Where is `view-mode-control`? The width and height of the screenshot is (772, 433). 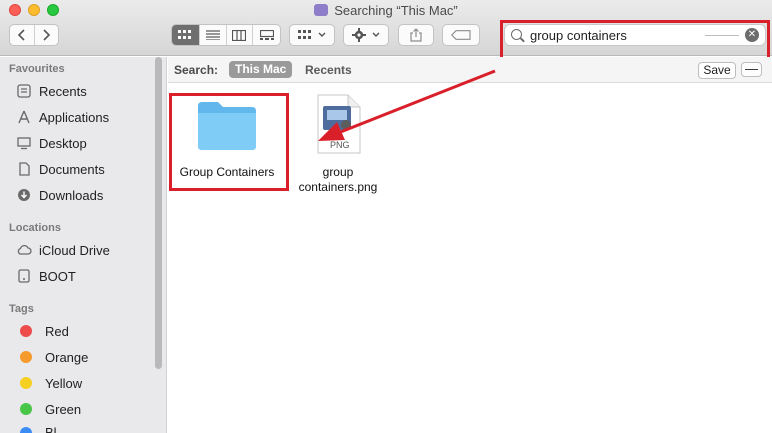 view-mode-control is located at coordinates (226, 35).